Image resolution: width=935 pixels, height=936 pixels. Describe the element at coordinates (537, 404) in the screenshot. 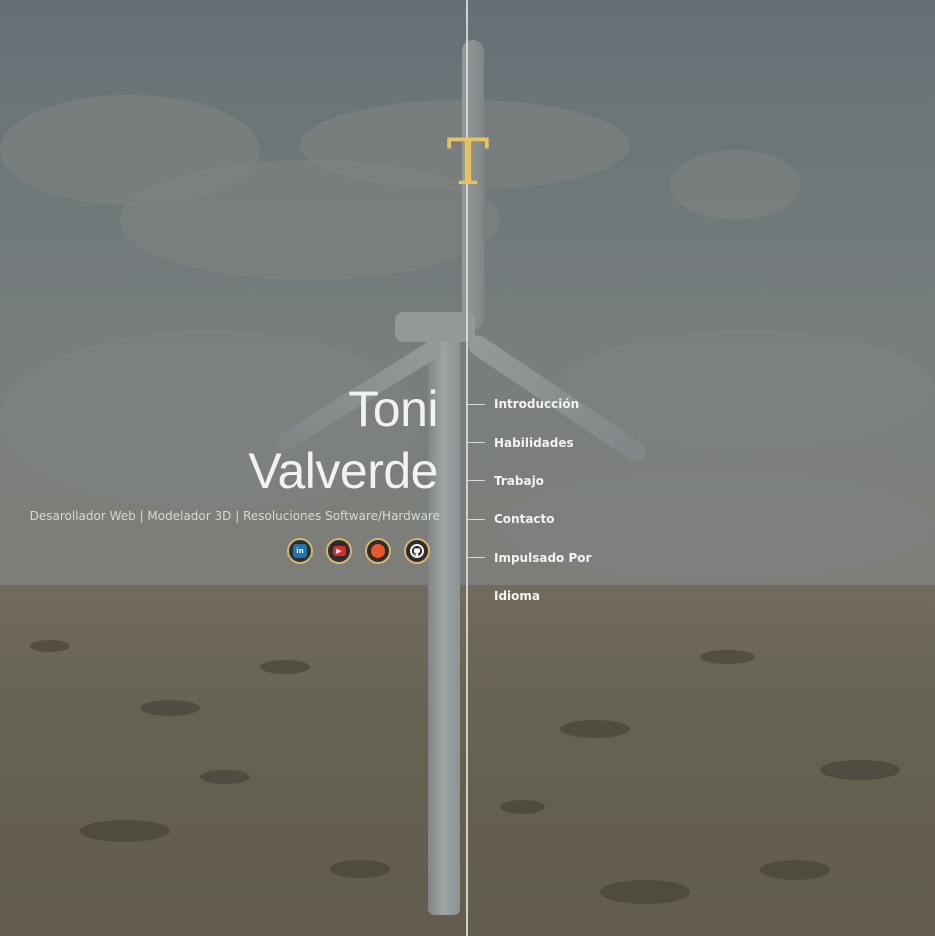

I see `nav-item-label: Introducción` at that location.